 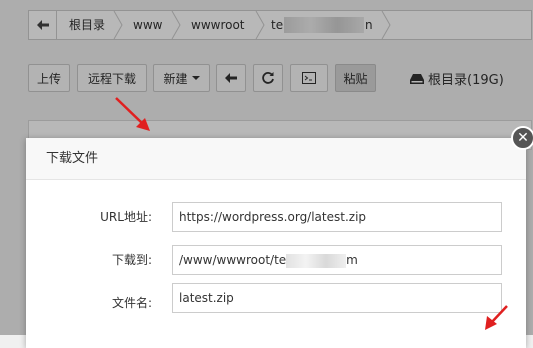 I want to click on download-to-label: 下载到:, so click(x=131, y=260).